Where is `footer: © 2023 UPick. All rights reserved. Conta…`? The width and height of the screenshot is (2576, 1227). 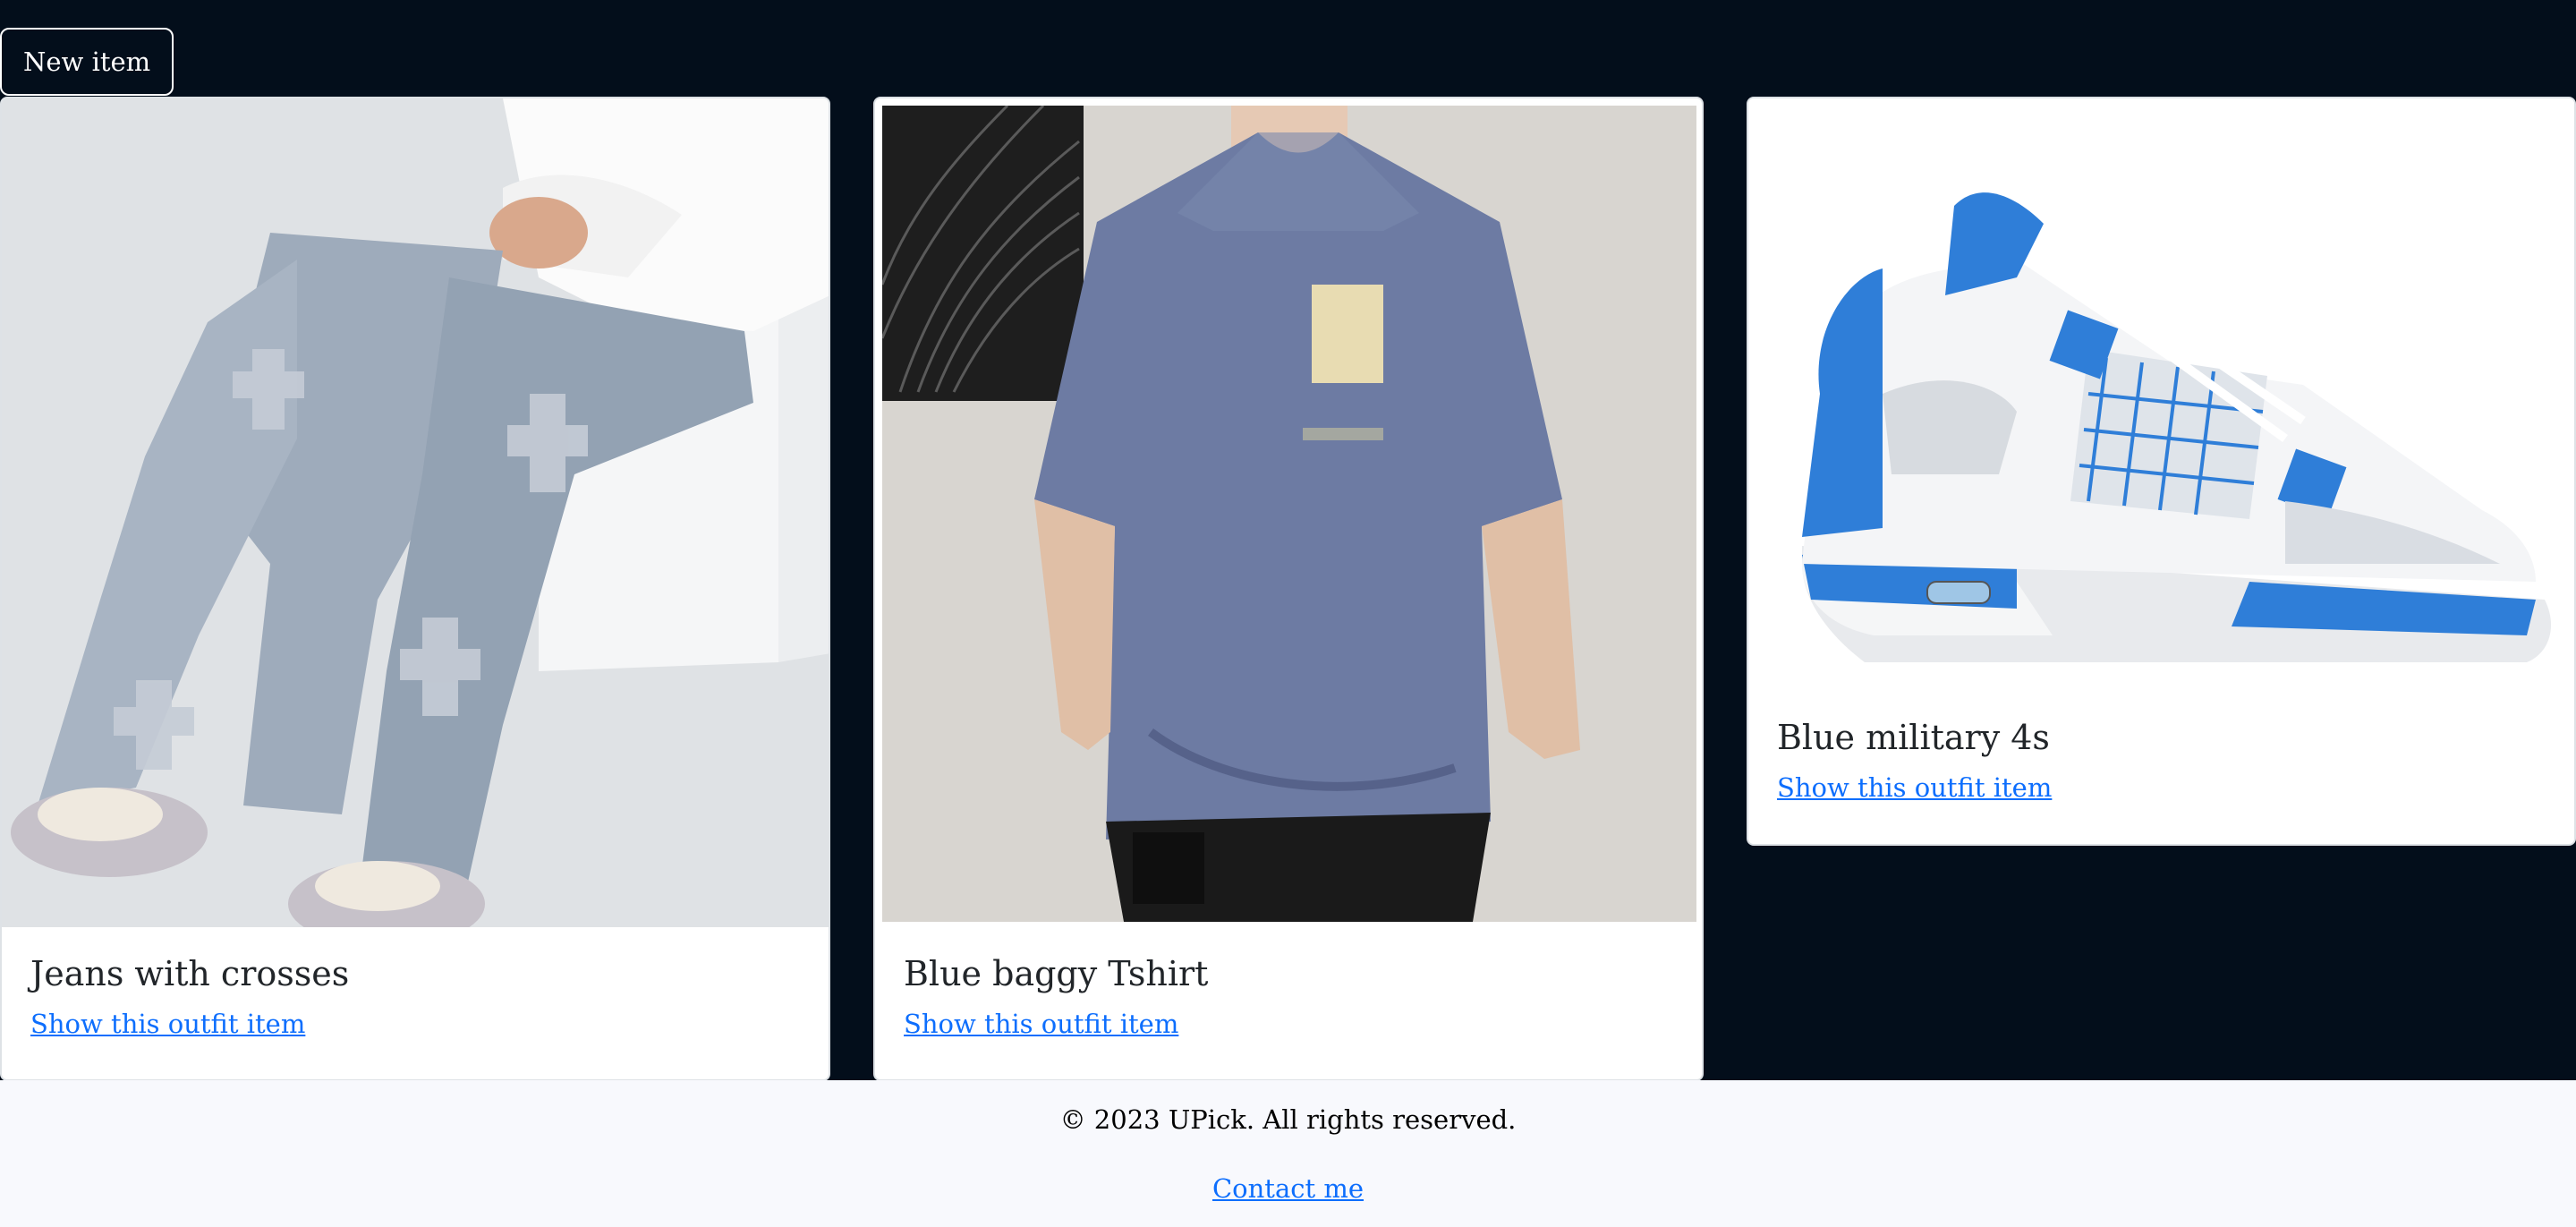
footer: © 2023 UPick. All rights reserved. Conta… is located at coordinates (1288, 1154).